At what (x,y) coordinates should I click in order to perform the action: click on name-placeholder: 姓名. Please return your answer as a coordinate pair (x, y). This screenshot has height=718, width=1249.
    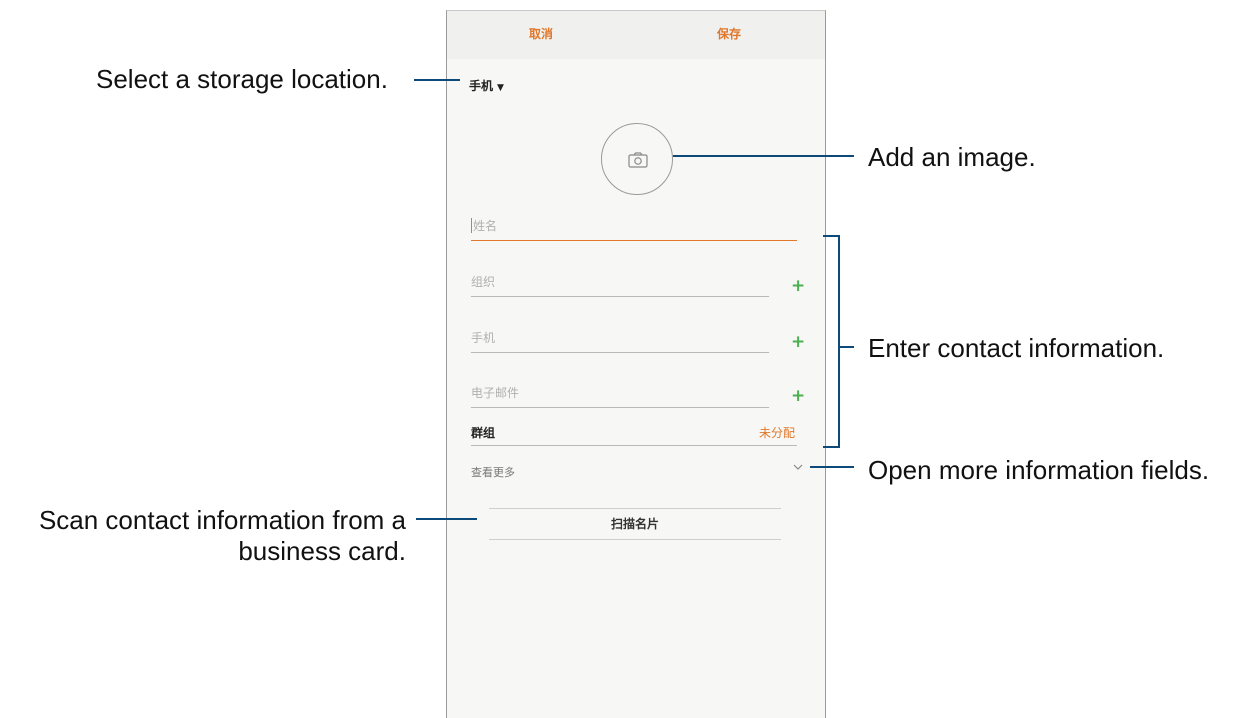
    Looking at the image, I should click on (485, 226).